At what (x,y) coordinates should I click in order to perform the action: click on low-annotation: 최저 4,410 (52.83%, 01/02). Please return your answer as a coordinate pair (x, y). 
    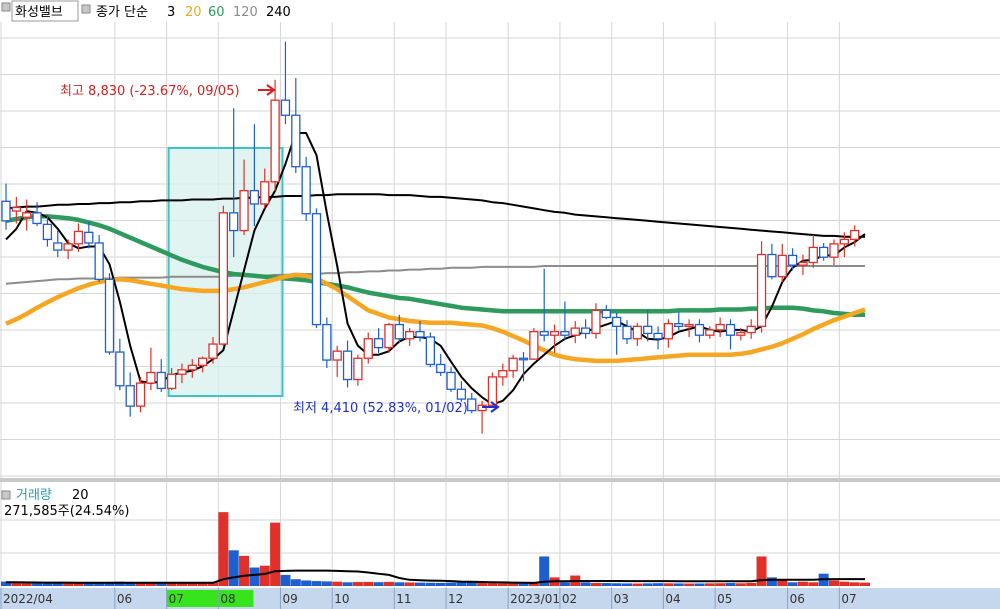
    Looking at the image, I should click on (380, 408).